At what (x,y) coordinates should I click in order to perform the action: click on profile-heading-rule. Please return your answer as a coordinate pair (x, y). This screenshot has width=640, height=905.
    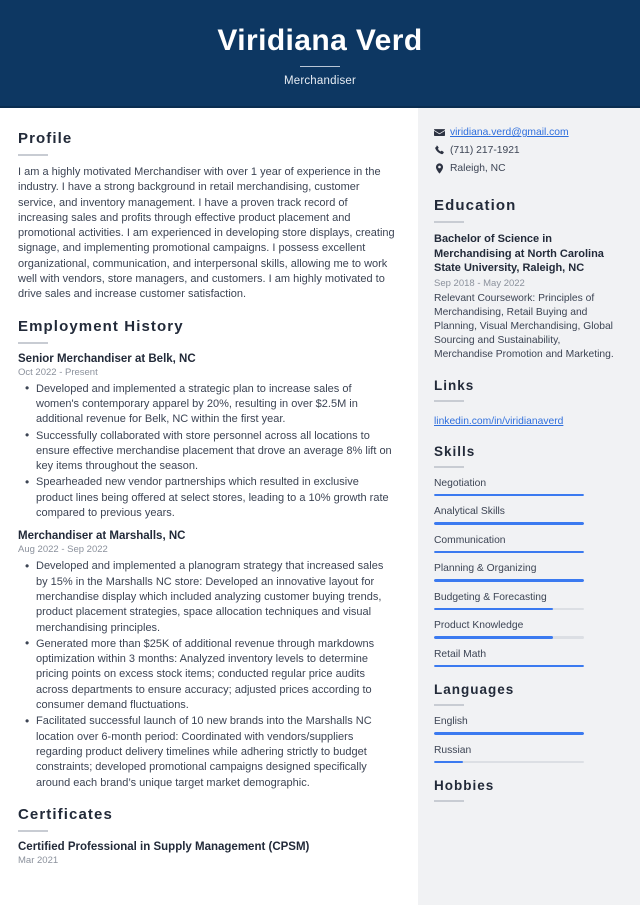
    Looking at the image, I should click on (33, 155).